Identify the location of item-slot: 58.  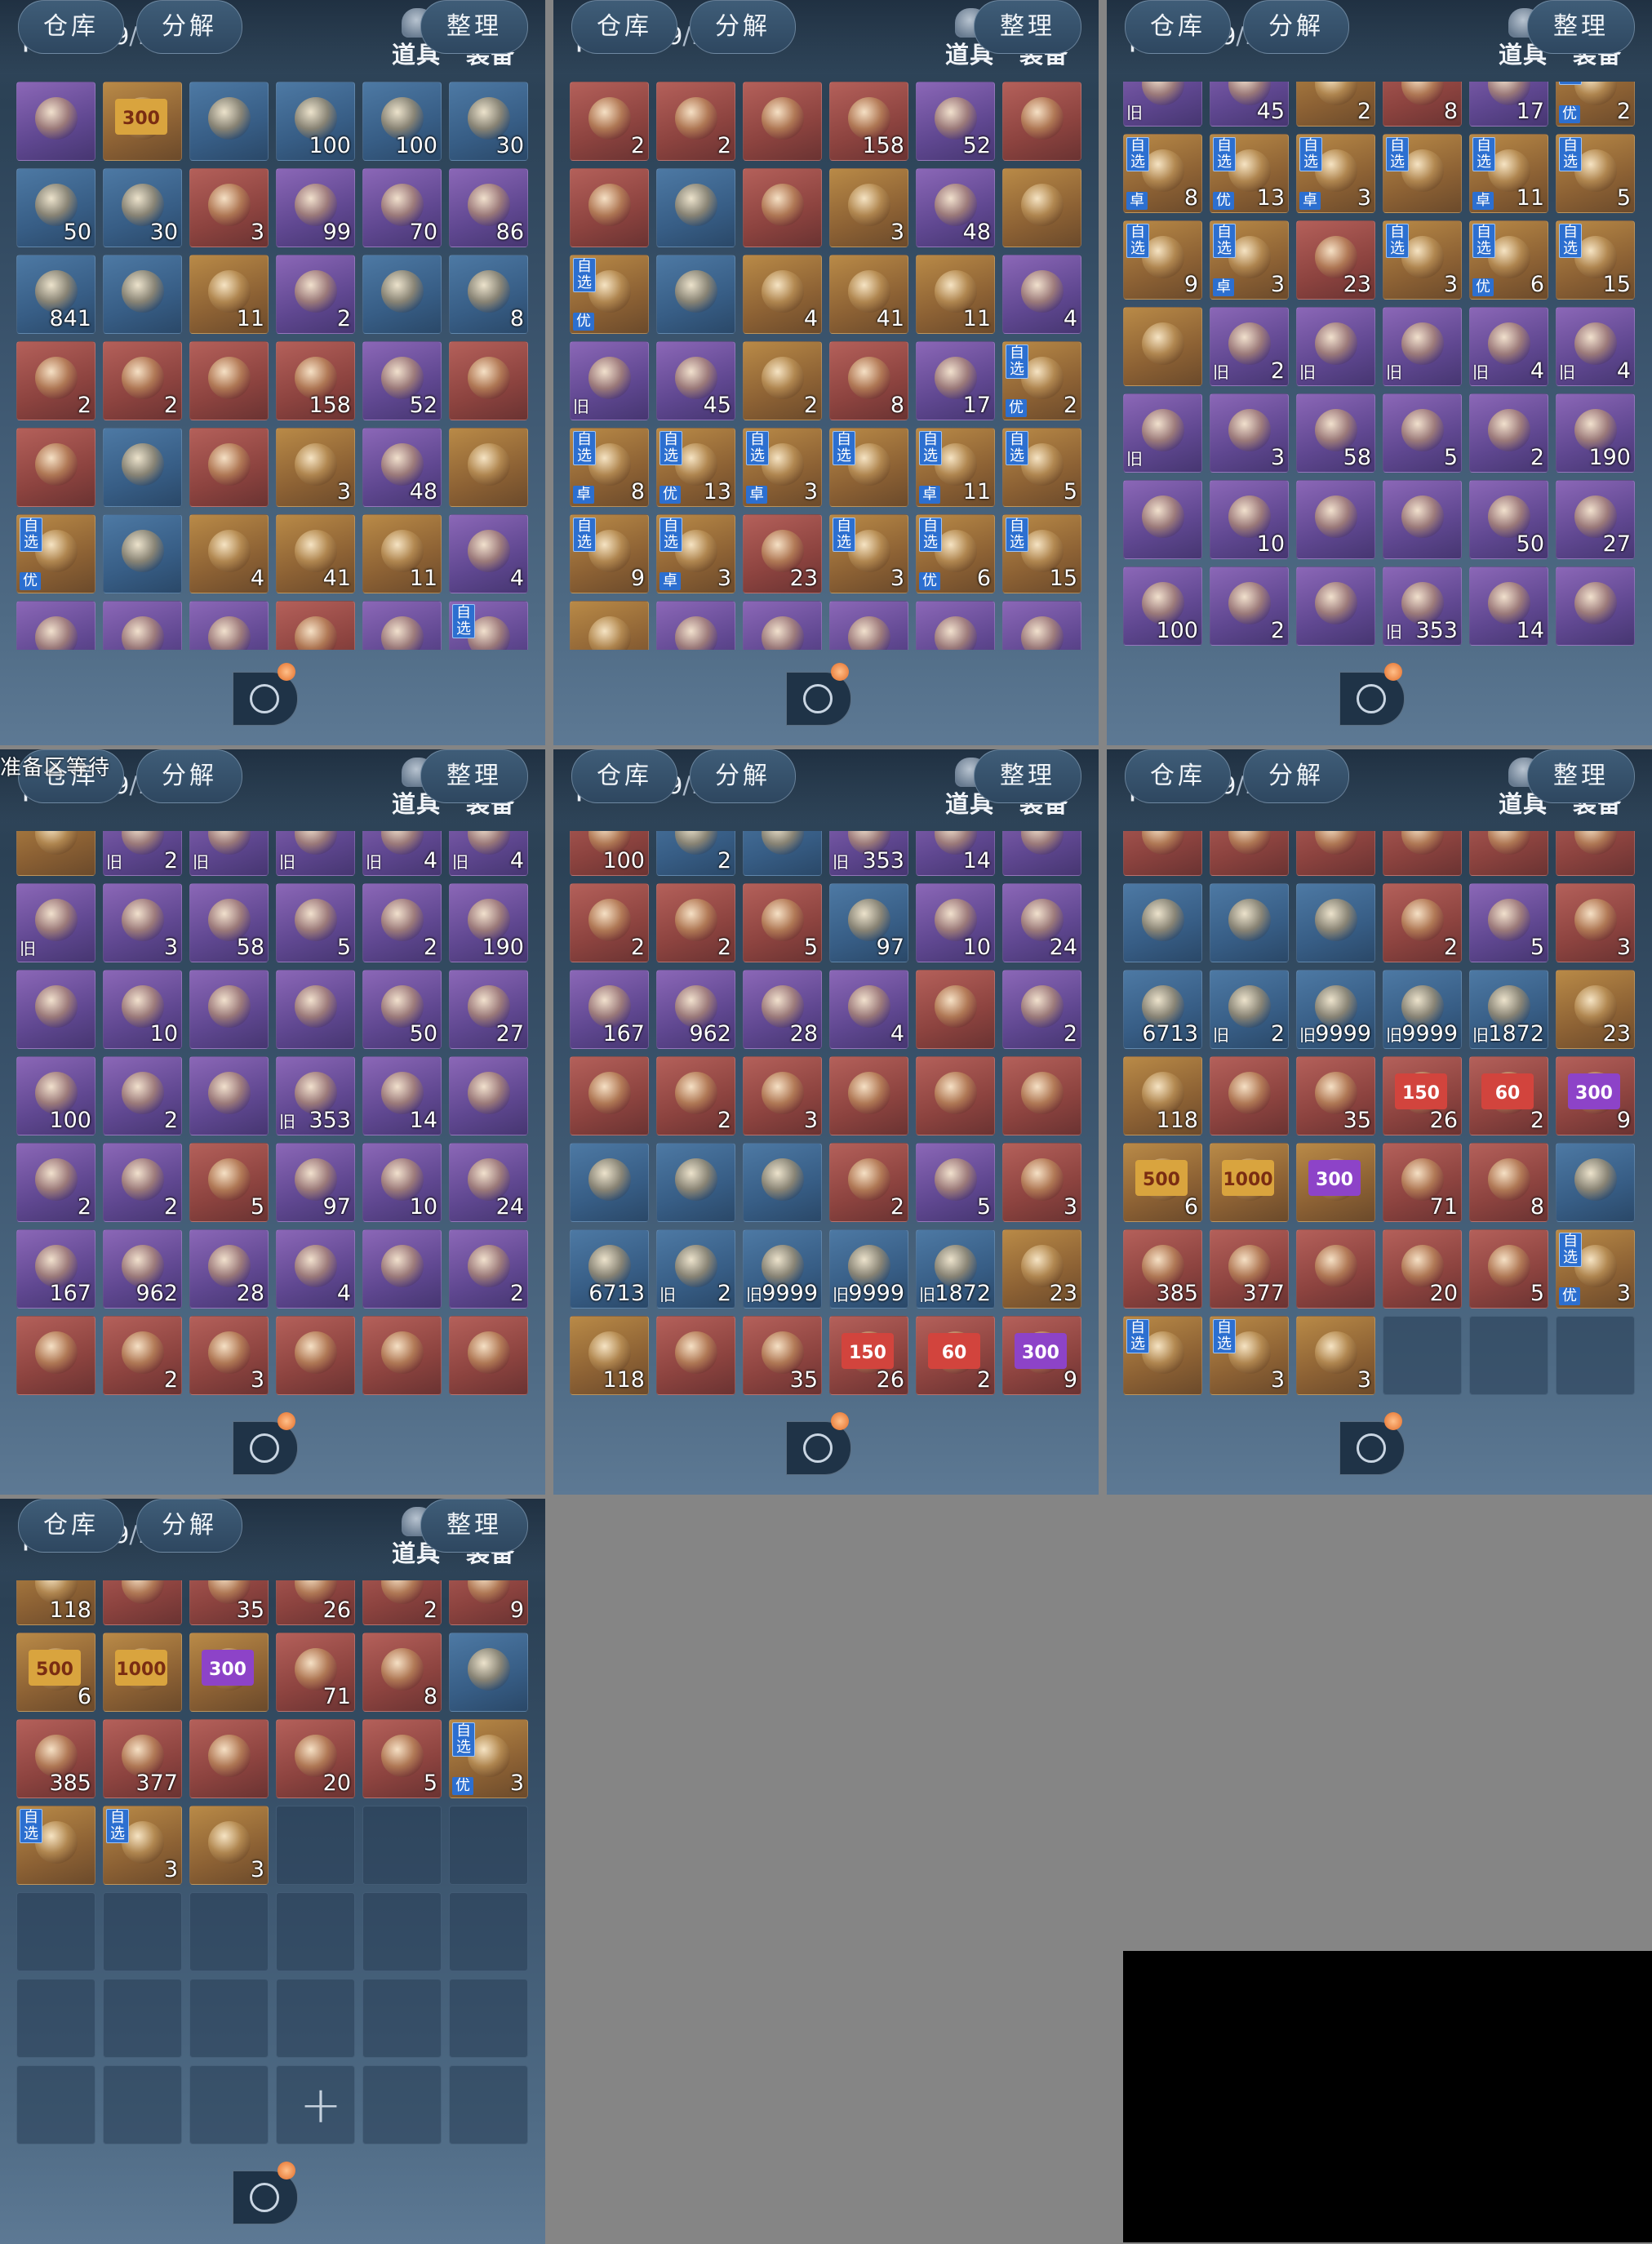
(1335, 433).